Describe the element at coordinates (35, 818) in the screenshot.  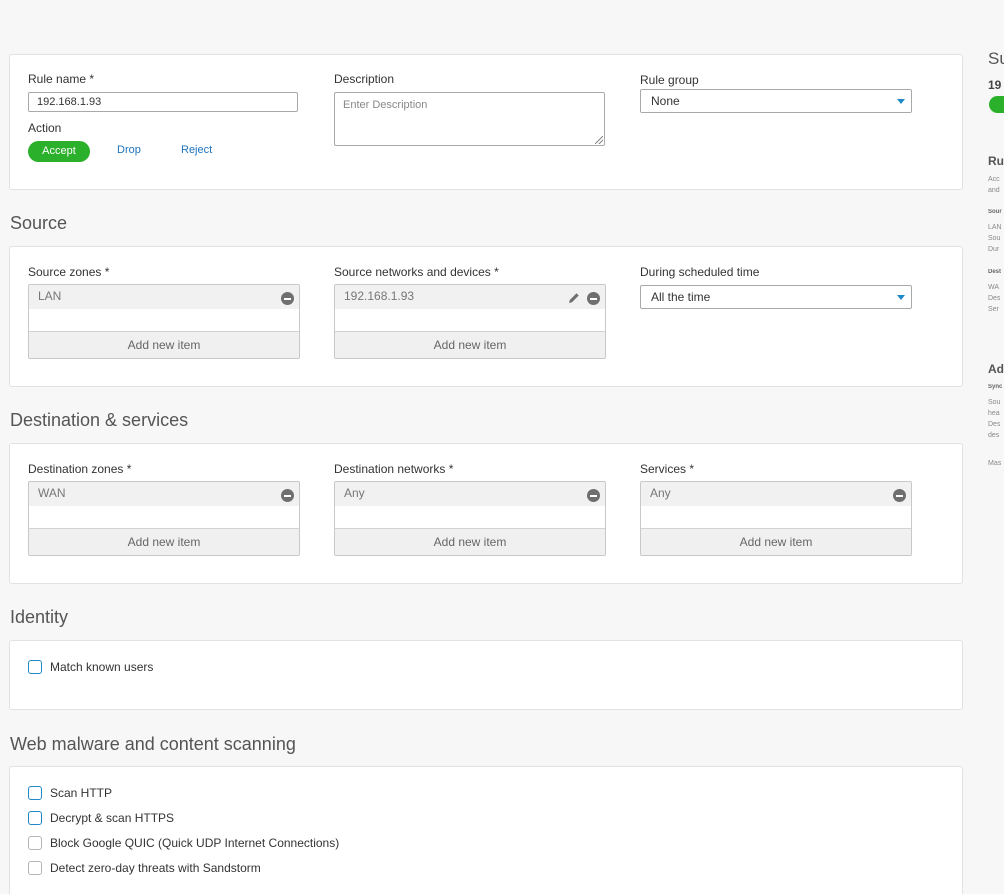
I see `decrypt-https-checkbox` at that location.